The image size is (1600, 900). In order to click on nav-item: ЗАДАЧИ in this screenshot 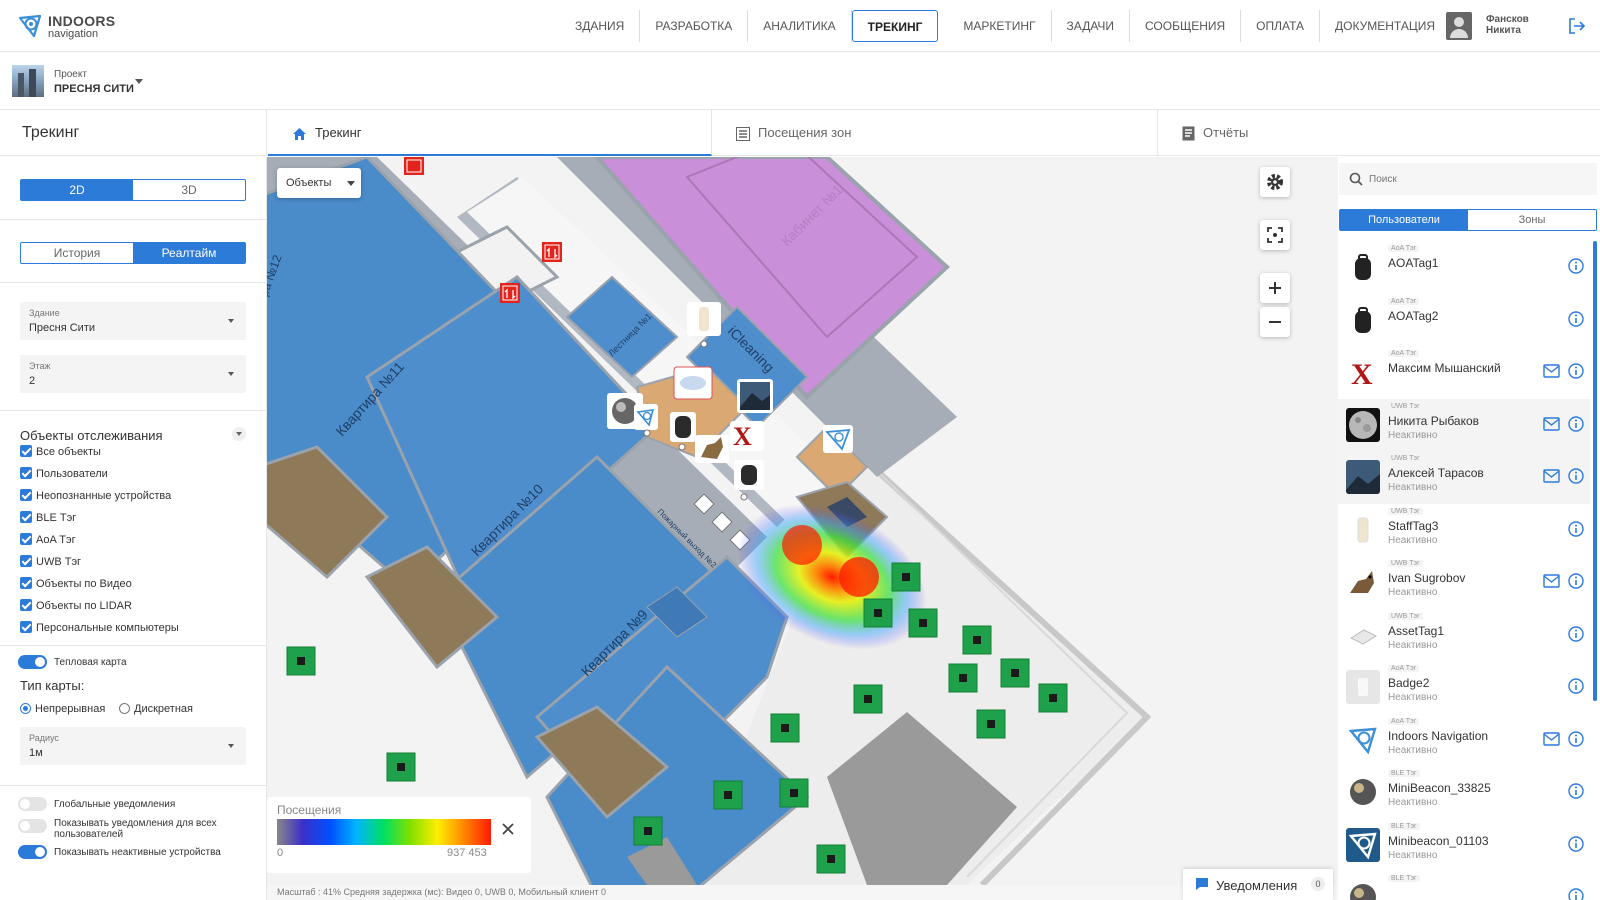, I will do `click(1091, 26)`.